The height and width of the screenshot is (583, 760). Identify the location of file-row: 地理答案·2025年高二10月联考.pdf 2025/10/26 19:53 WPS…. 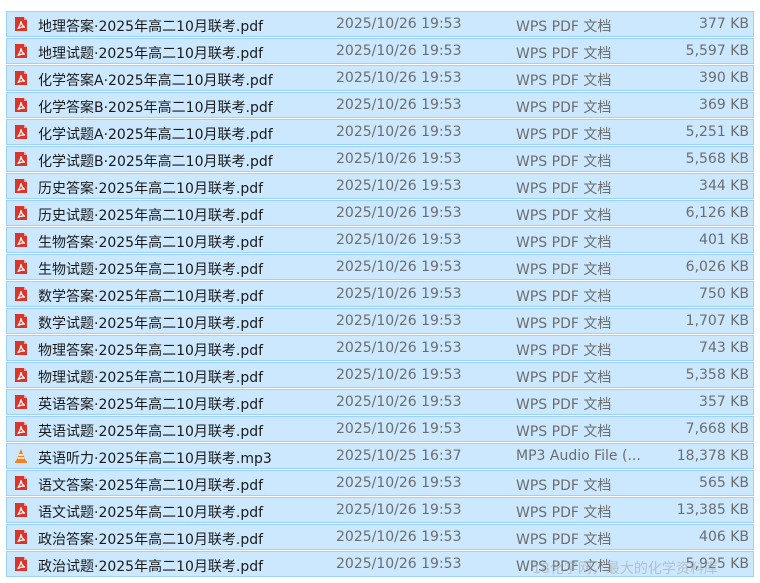
(380, 24).